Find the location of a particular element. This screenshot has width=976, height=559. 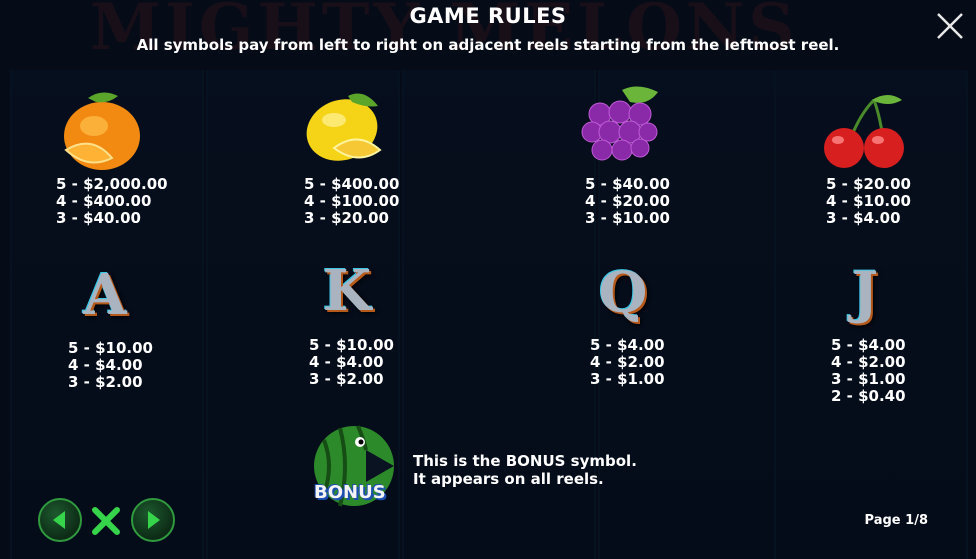

bonus-description-line2: It appears on all reels. is located at coordinates (508, 479).